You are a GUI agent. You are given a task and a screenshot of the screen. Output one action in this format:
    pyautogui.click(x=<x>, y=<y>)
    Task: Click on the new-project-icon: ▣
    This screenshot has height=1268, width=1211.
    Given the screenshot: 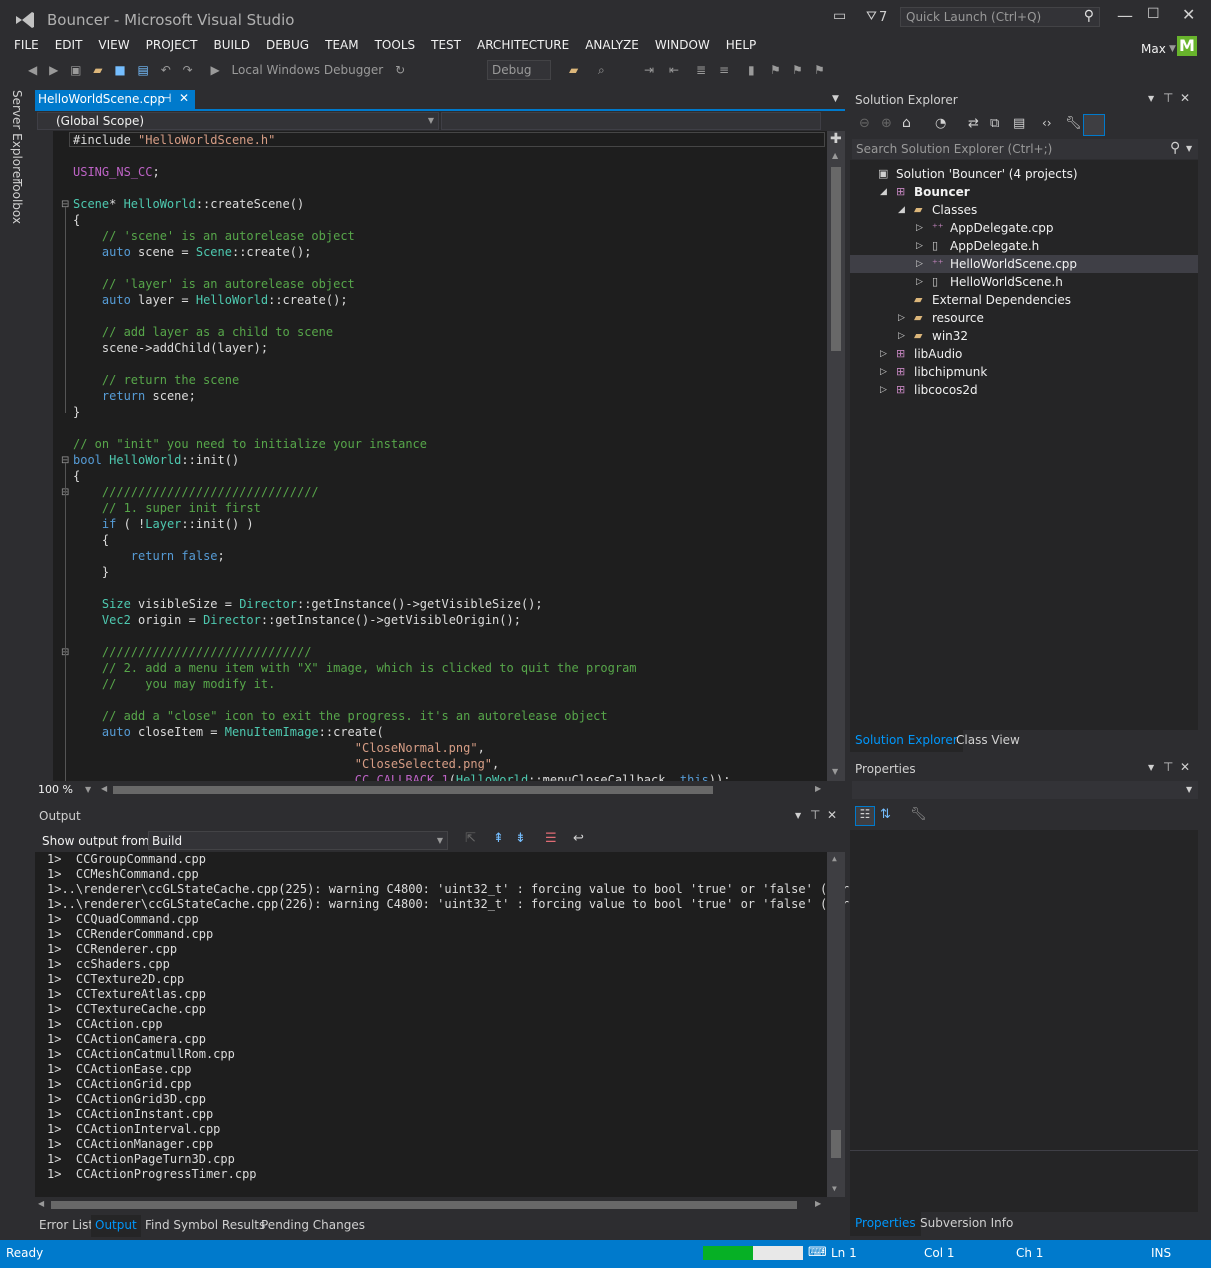 What is the action you would take?
    pyautogui.click(x=75, y=70)
    